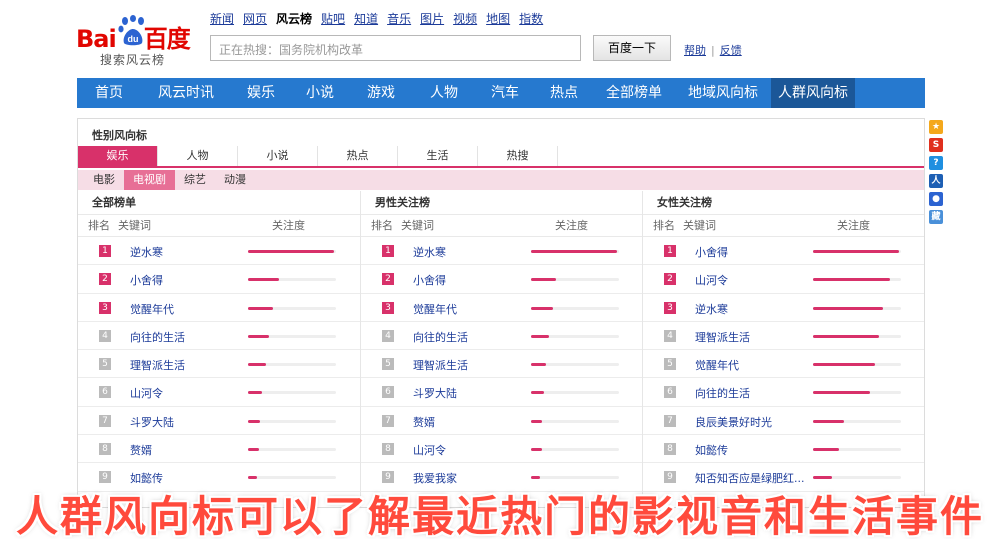 The image size is (1000, 539). I want to click on top-link: 指数, so click(531, 18).